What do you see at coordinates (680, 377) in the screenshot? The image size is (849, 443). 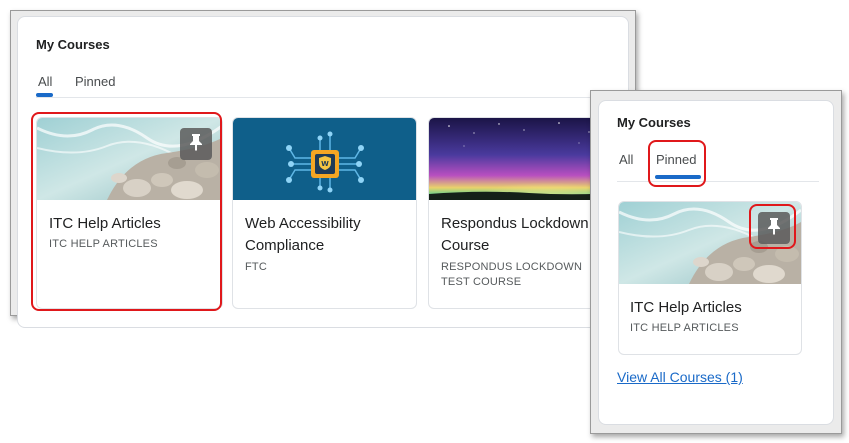 I see `view-all-courses-link: View All Courses (1)` at bounding box center [680, 377].